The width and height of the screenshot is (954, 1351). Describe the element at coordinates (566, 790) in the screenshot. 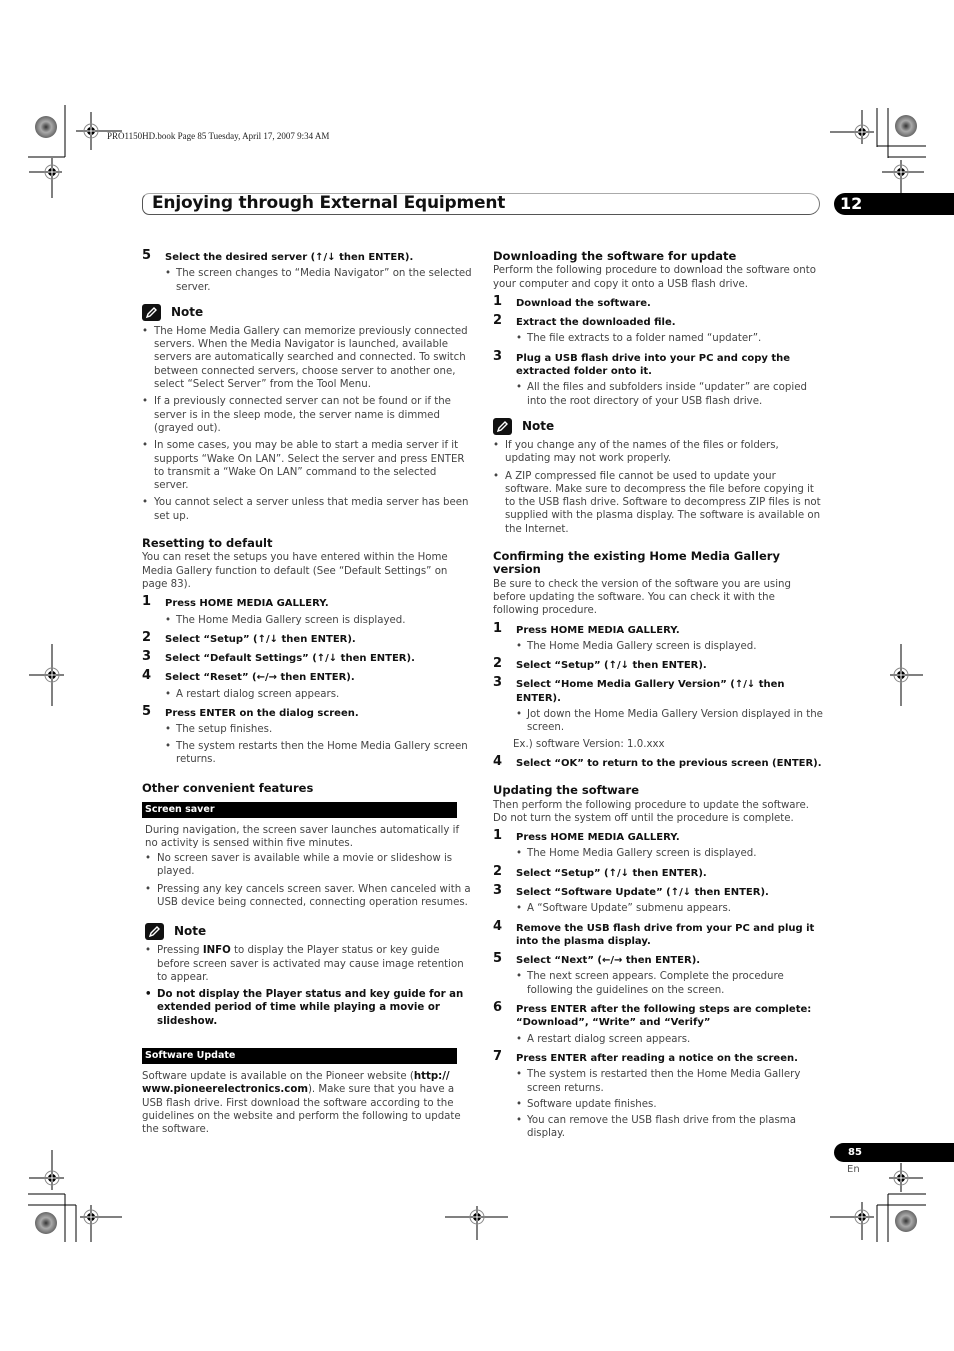

I see `section-heading: Updating the software` at that location.